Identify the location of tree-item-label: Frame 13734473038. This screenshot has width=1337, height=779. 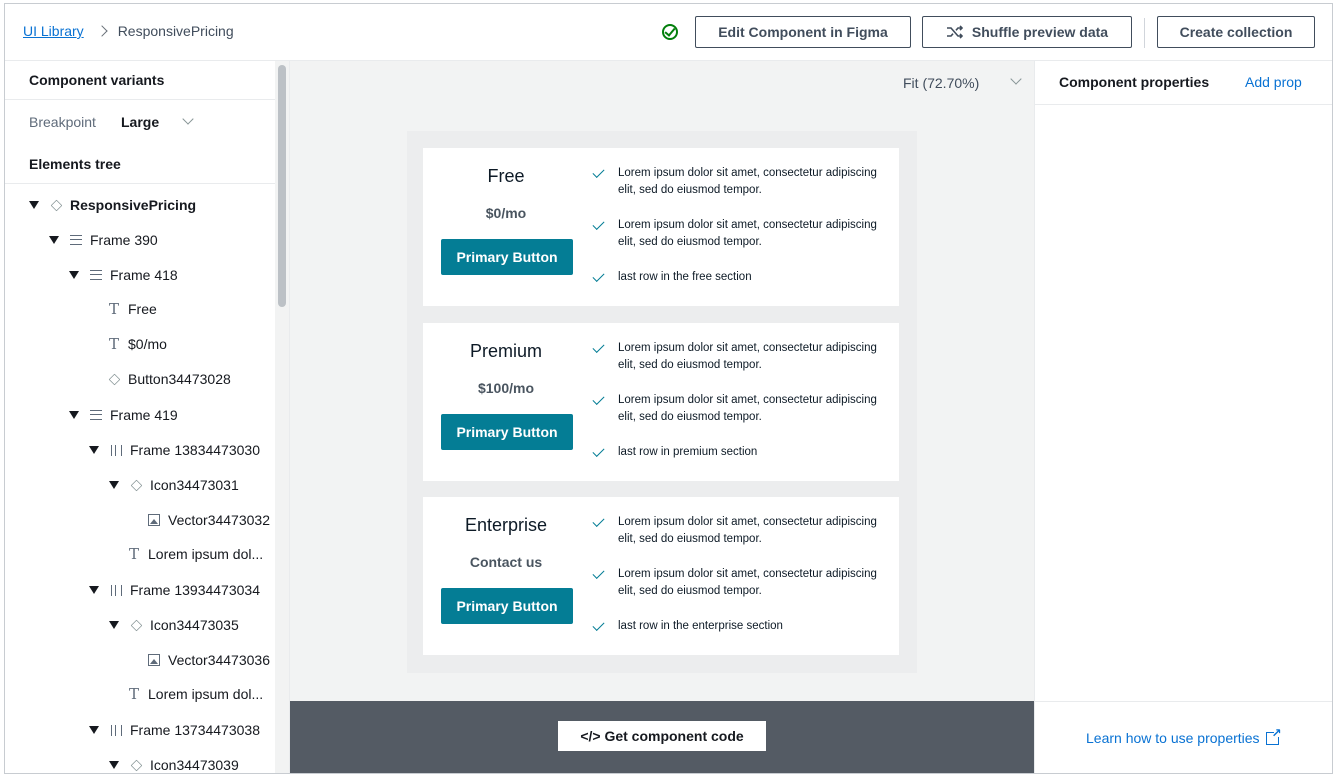
(195, 730).